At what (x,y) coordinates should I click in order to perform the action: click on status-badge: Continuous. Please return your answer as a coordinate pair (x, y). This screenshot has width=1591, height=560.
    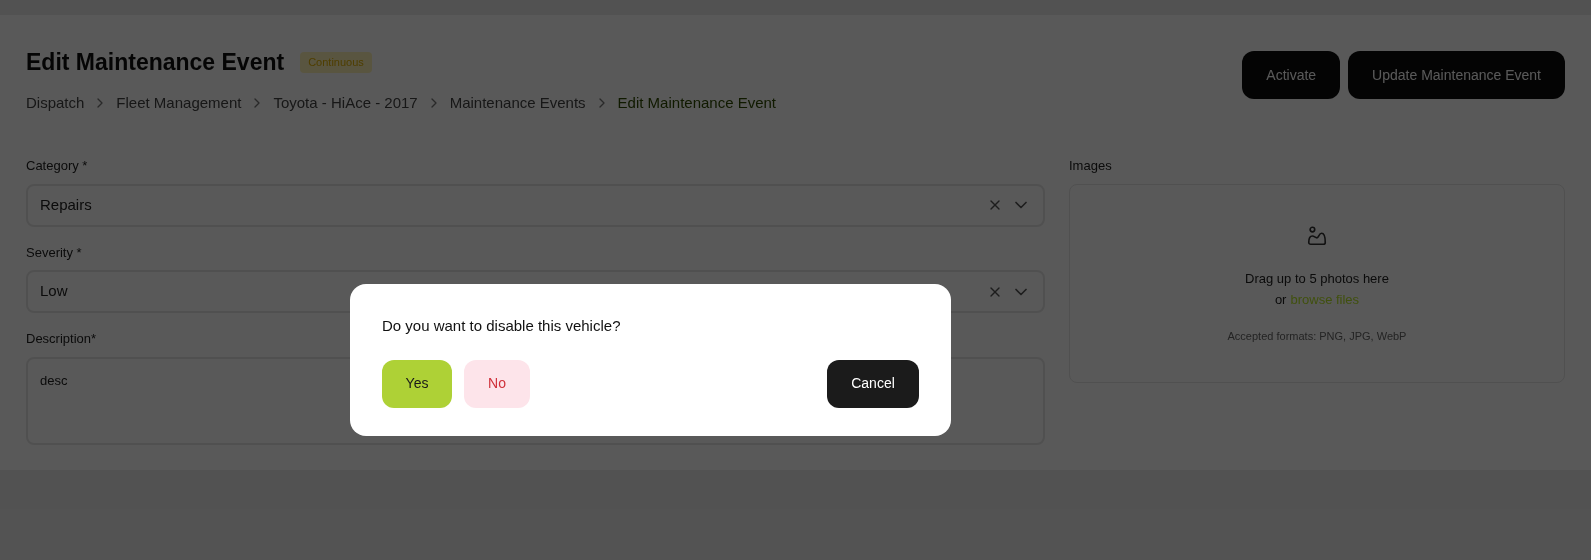
    Looking at the image, I should click on (336, 62).